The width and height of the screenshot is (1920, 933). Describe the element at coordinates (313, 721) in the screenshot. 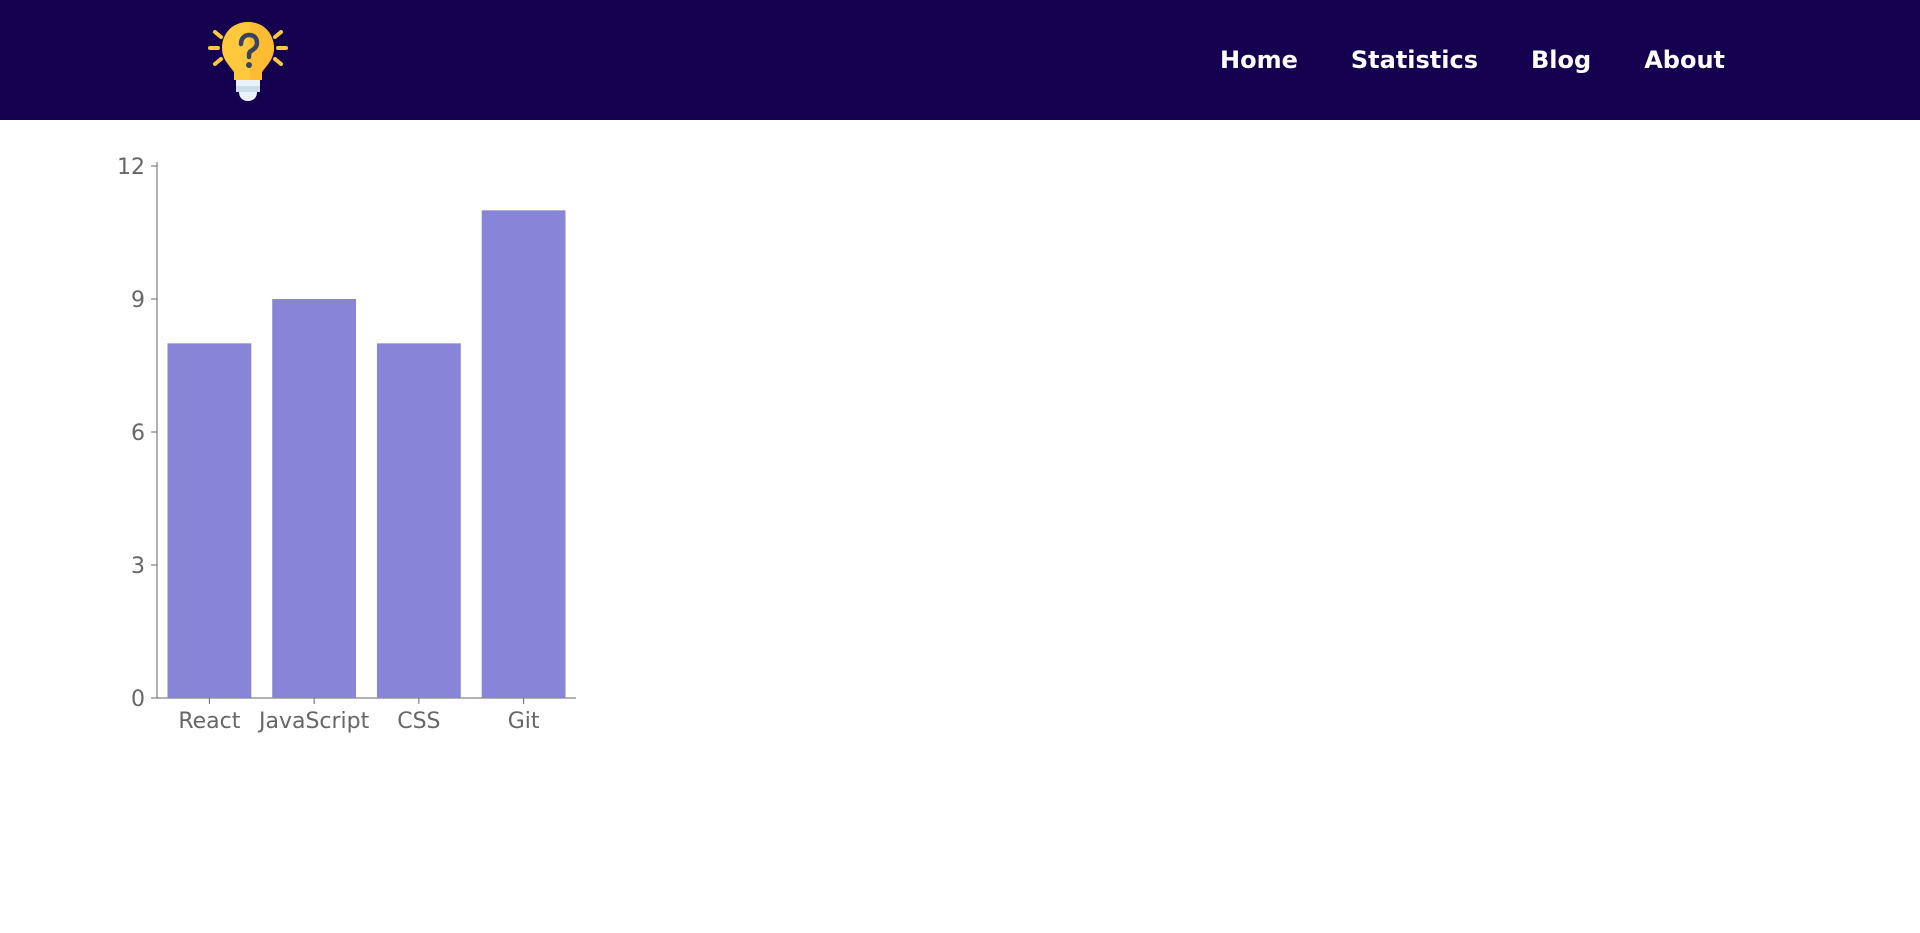

I see `x-tick-label: JavaScript` at that location.